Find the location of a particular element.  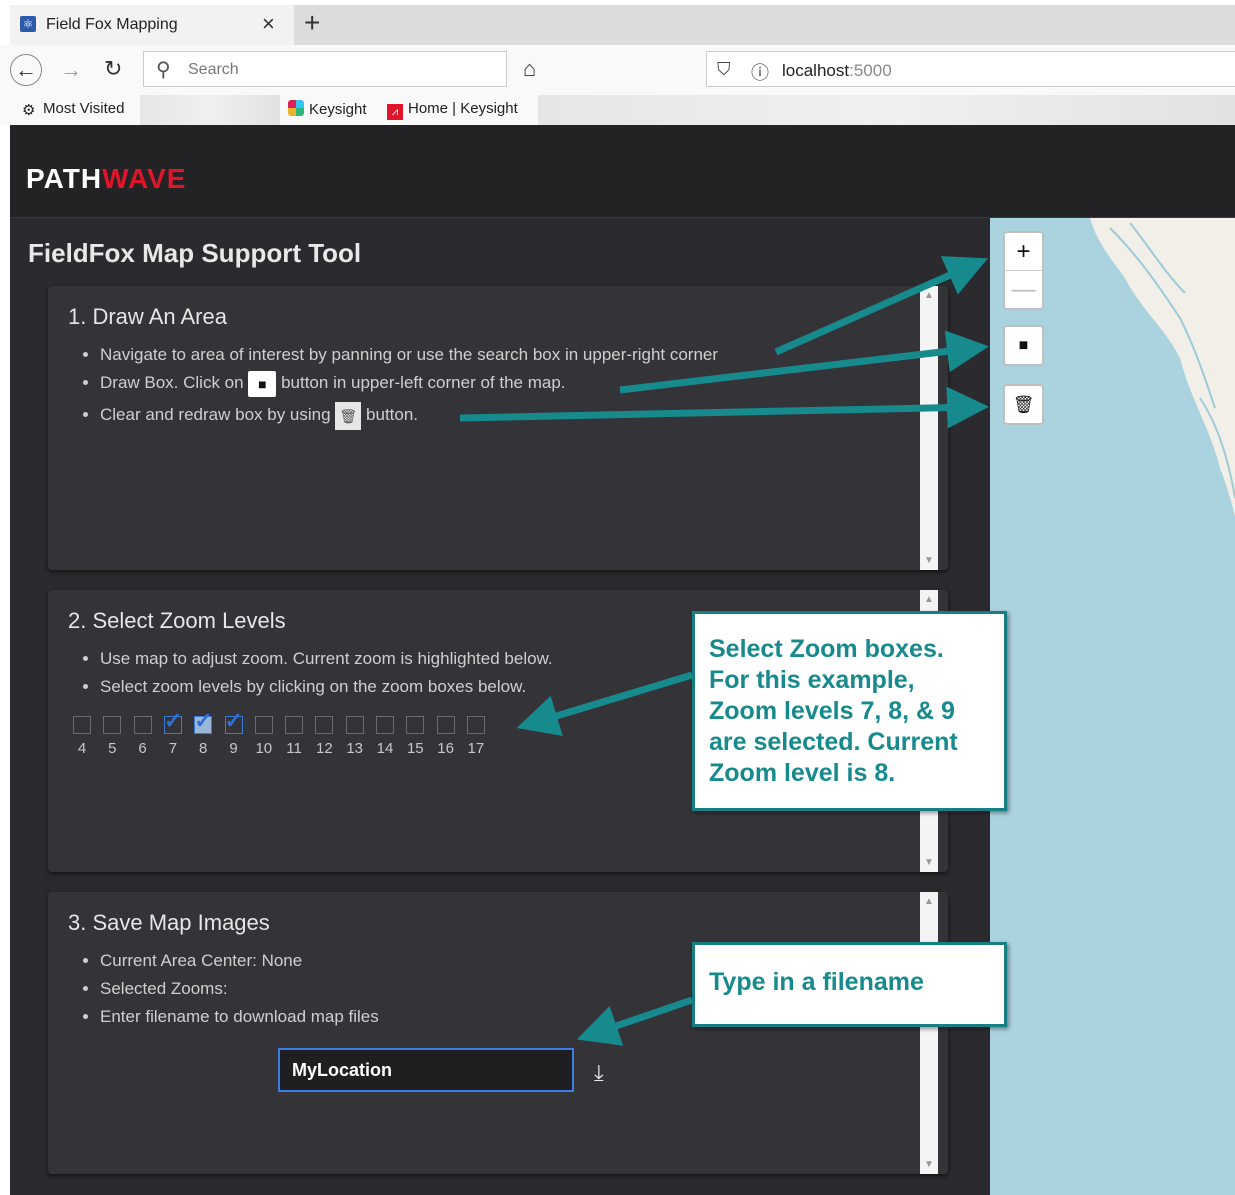

back-button: ← is located at coordinates (26, 70).